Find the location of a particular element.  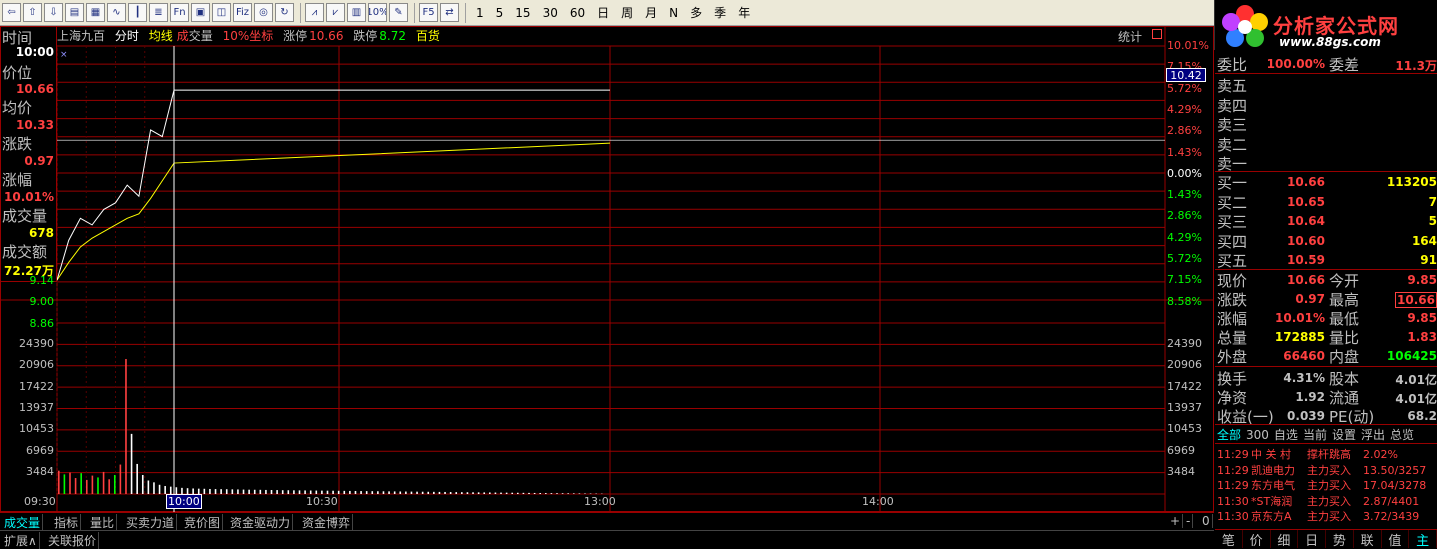

volume-tick: 13937 is located at coordinates (27, 407).